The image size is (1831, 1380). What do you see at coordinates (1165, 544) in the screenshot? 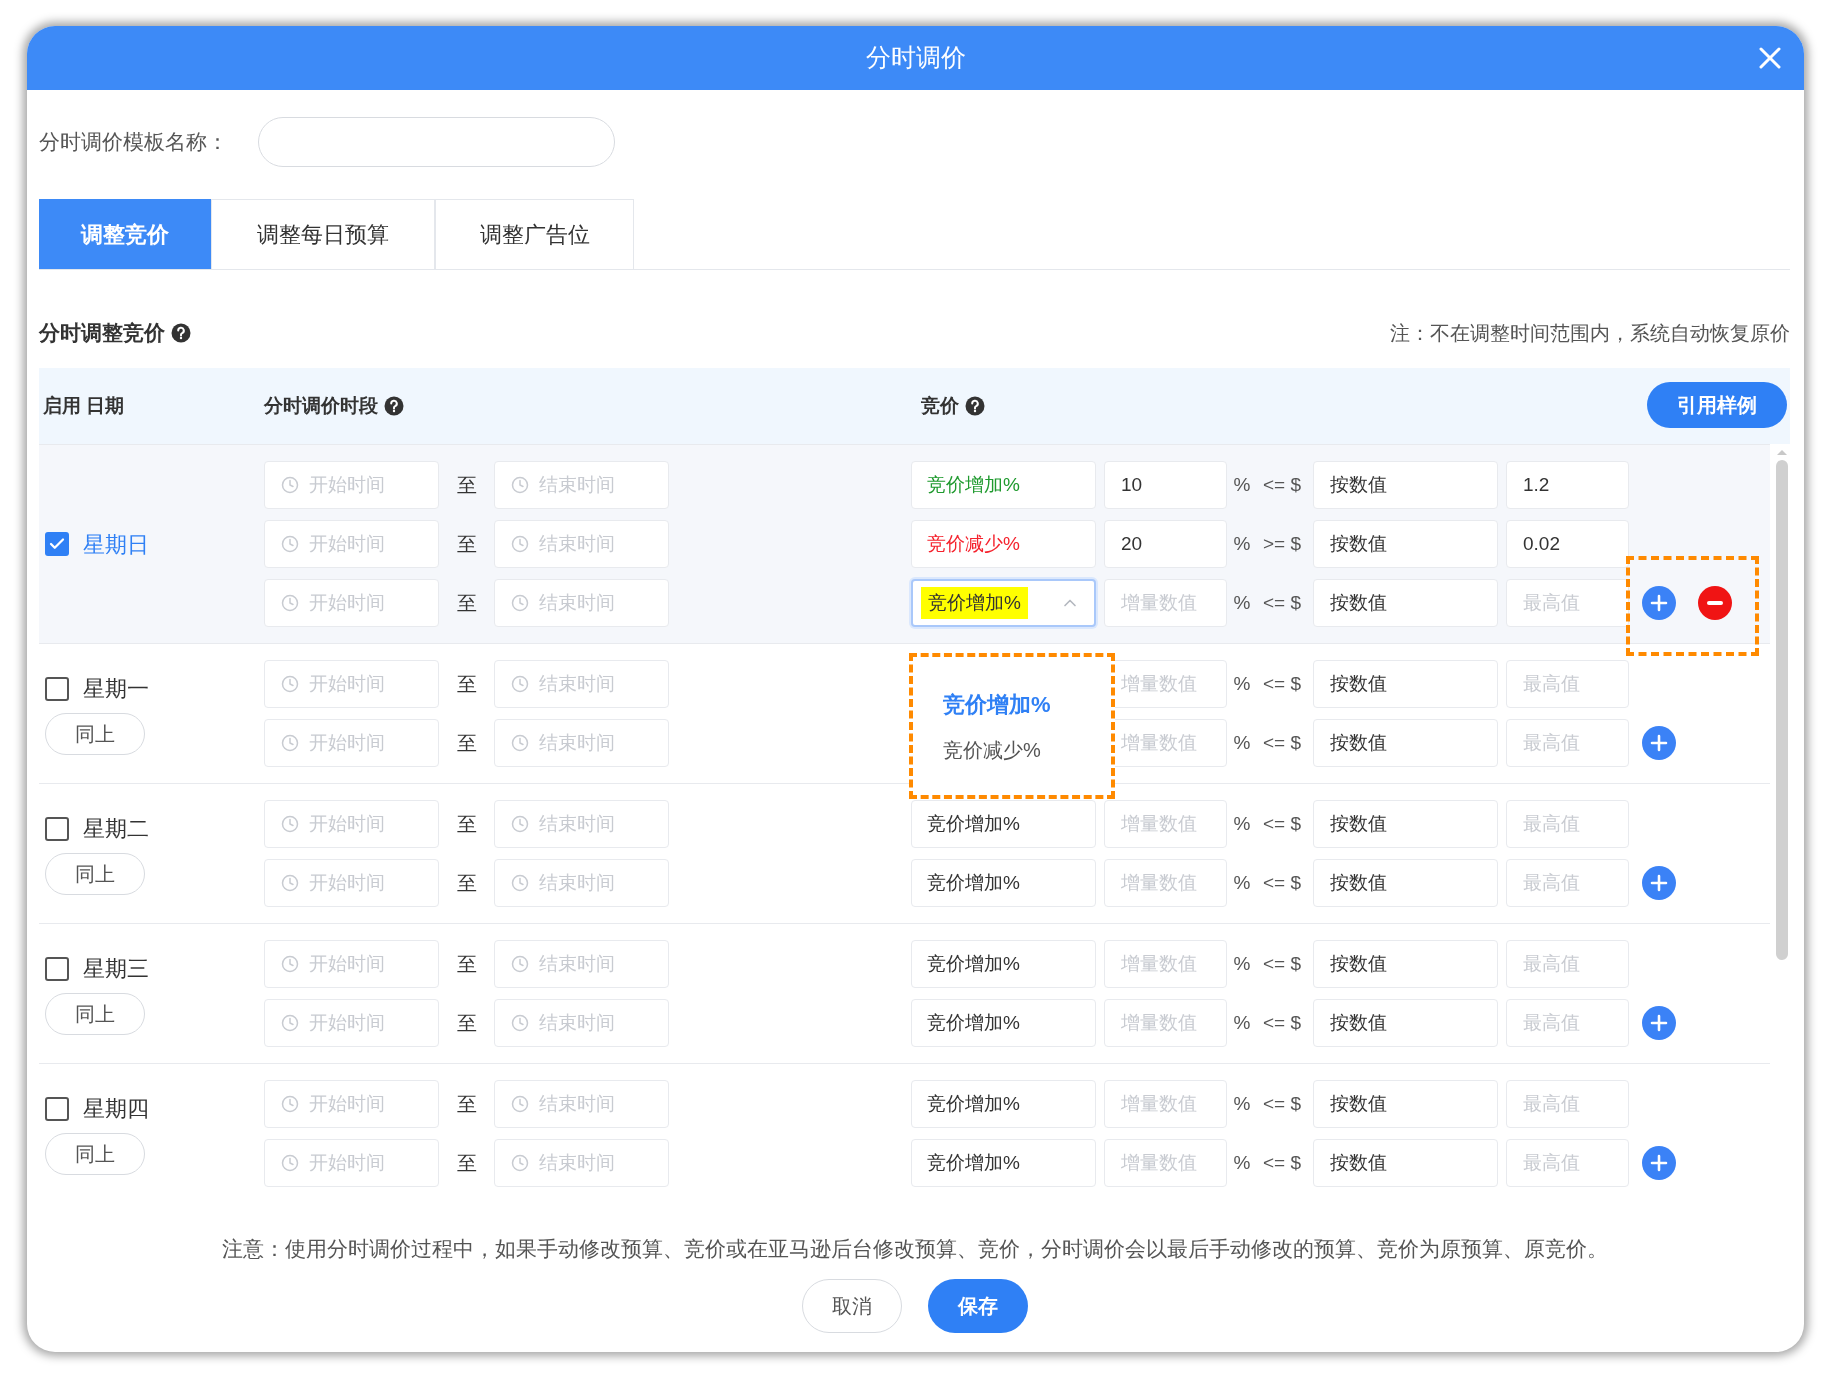
I see `amount-field: 20` at bounding box center [1165, 544].